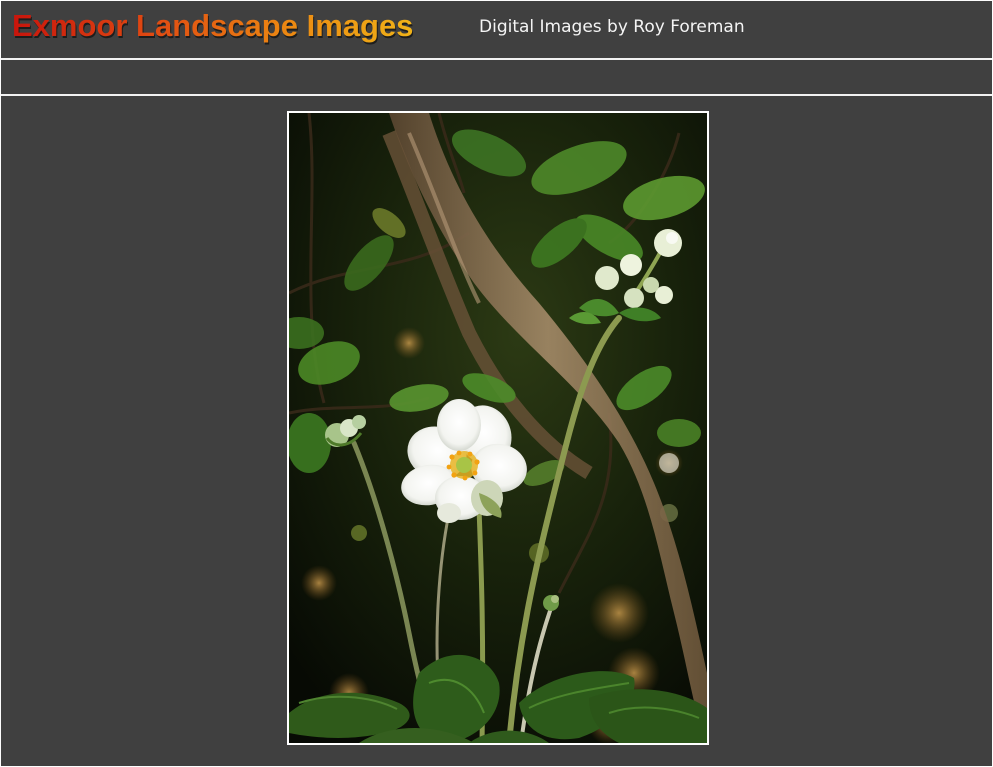 This screenshot has height=767, width=993. What do you see at coordinates (496, 77) in the screenshot?
I see `nav-bar` at bounding box center [496, 77].